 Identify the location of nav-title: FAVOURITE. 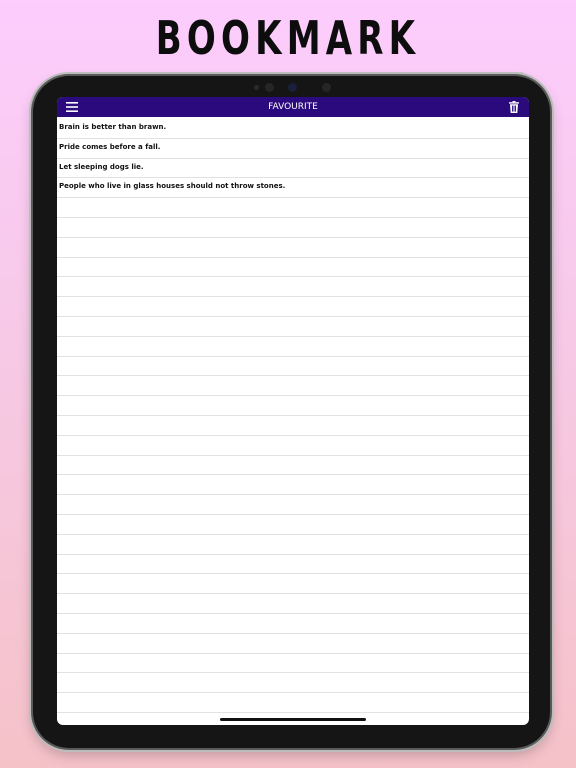
(293, 107).